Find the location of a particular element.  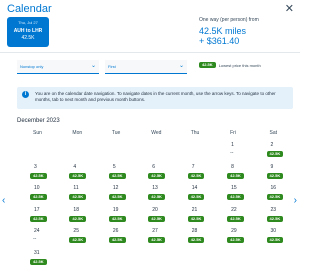

day-number: 21 is located at coordinates (194, 209).